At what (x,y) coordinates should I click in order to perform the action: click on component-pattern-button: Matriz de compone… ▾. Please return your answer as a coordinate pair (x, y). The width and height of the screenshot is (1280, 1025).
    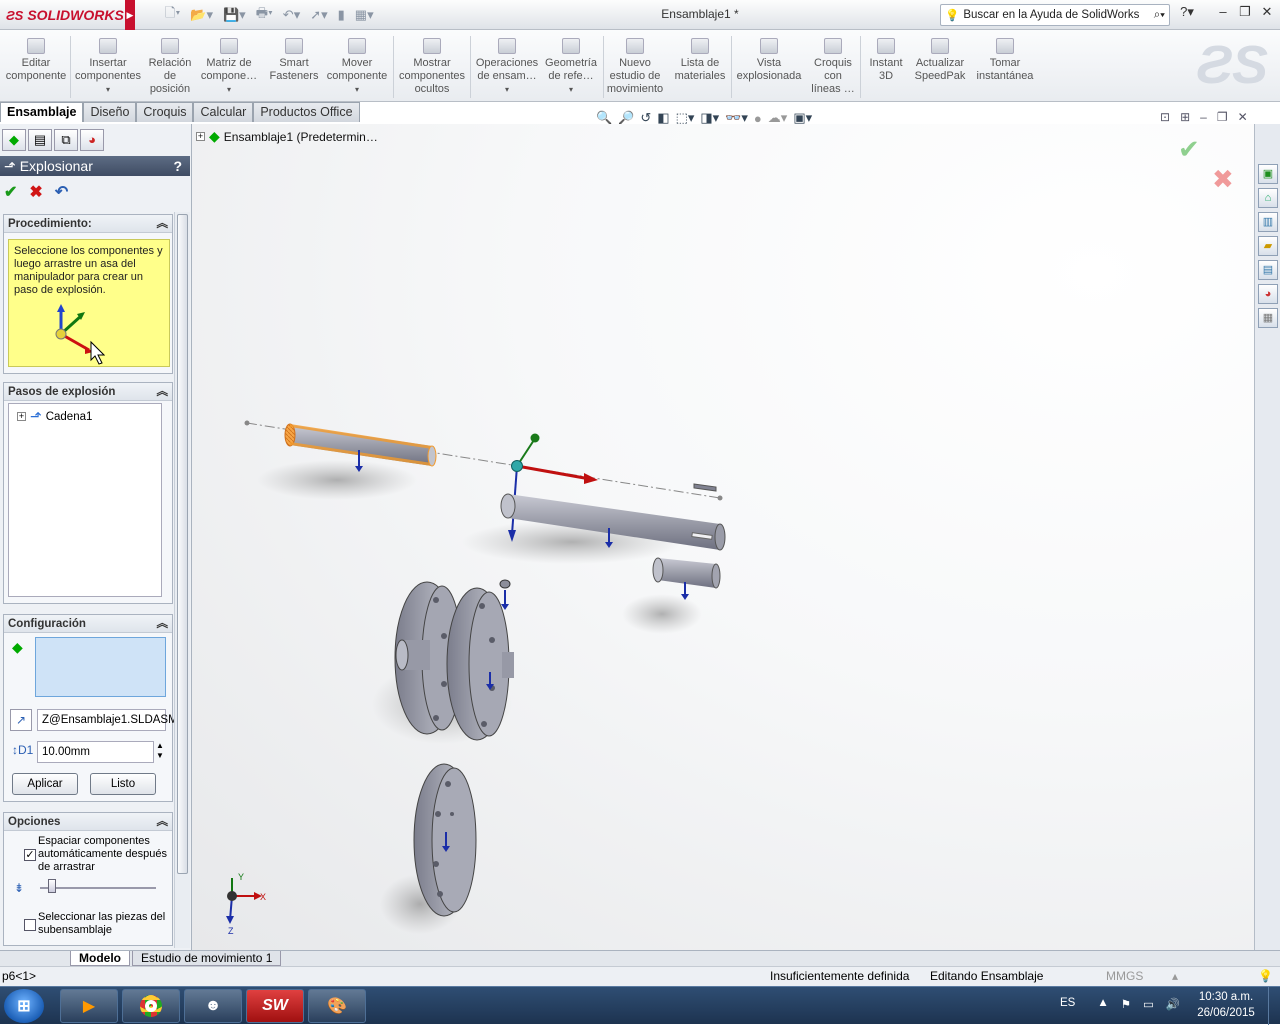
    Looking at the image, I should click on (229, 67).